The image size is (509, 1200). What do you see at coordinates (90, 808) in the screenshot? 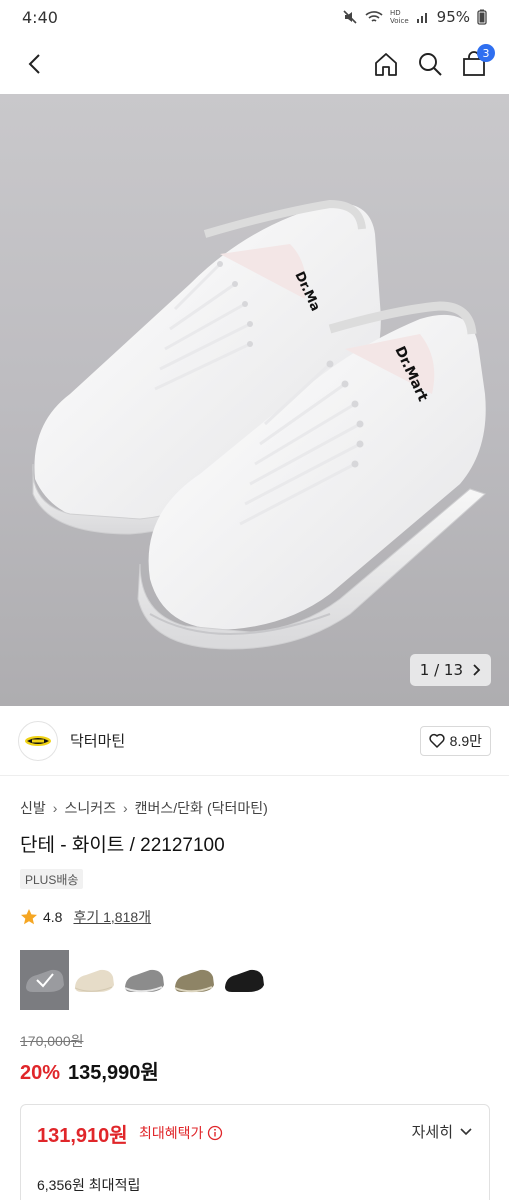
I see `breadcrumb-item: 스니커즈` at bounding box center [90, 808].